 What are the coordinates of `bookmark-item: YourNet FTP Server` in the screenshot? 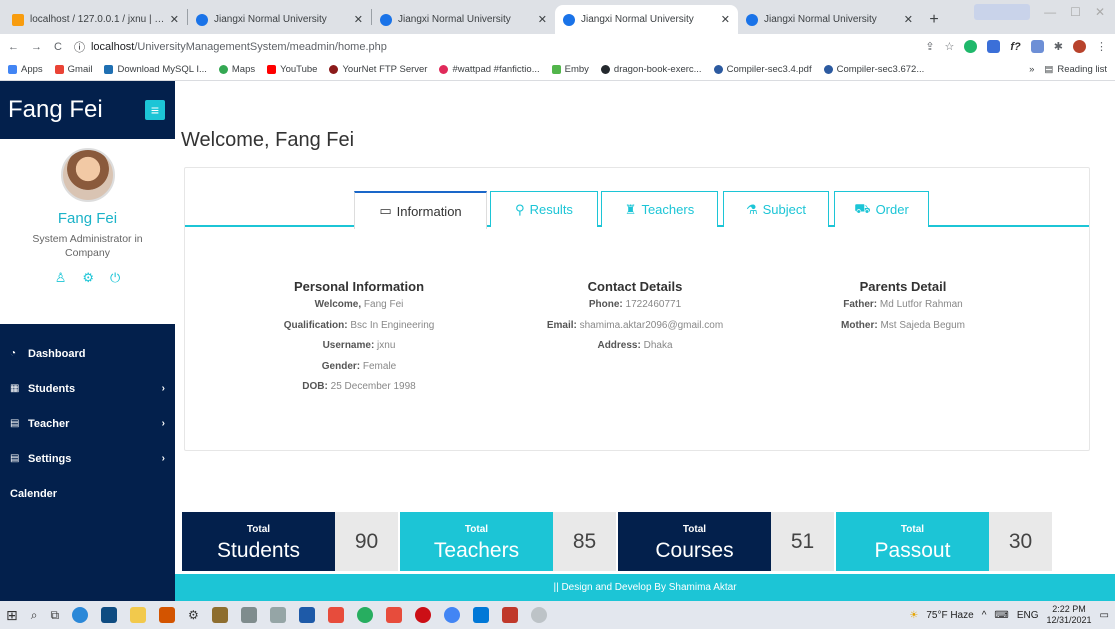 It's located at (378, 69).